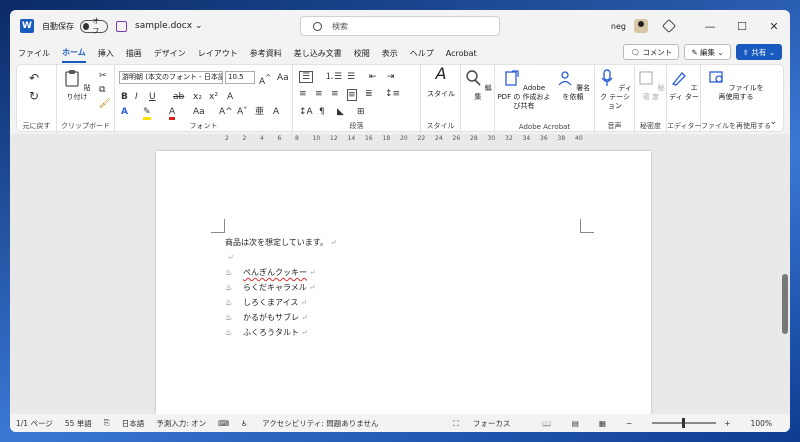  What do you see at coordinates (240, 77) in the screenshot?
I see `font-size-select: 10.5` at bounding box center [240, 77].